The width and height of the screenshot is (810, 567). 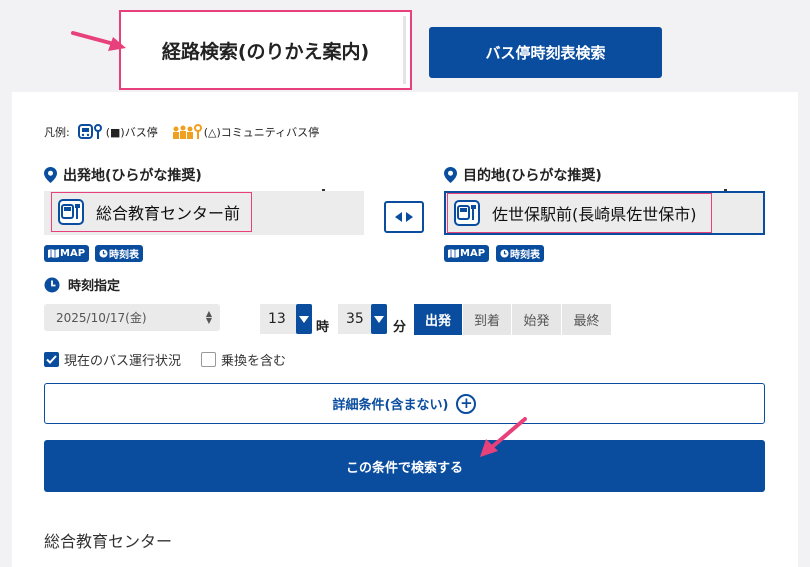 What do you see at coordinates (473, 253) in the screenshot?
I see `destination-map-label: MAP` at bounding box center [473, 253].